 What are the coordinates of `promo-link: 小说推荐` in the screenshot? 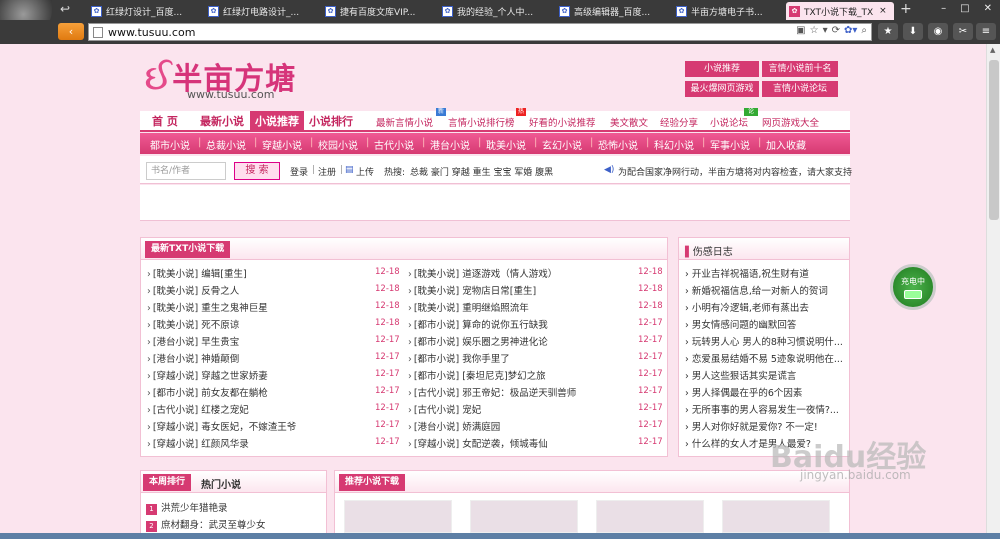 It's located at (722, 69).